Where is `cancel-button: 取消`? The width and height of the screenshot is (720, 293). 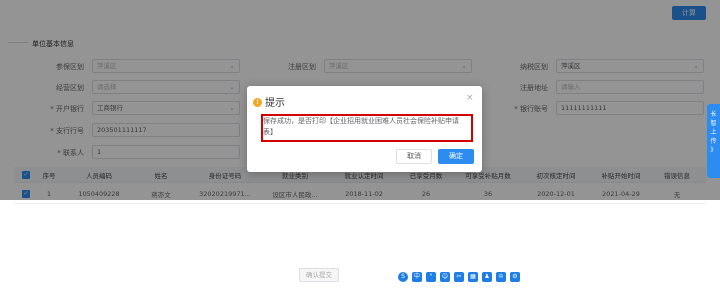
cancel-button: 取消 is located at coordinates (414, 156).